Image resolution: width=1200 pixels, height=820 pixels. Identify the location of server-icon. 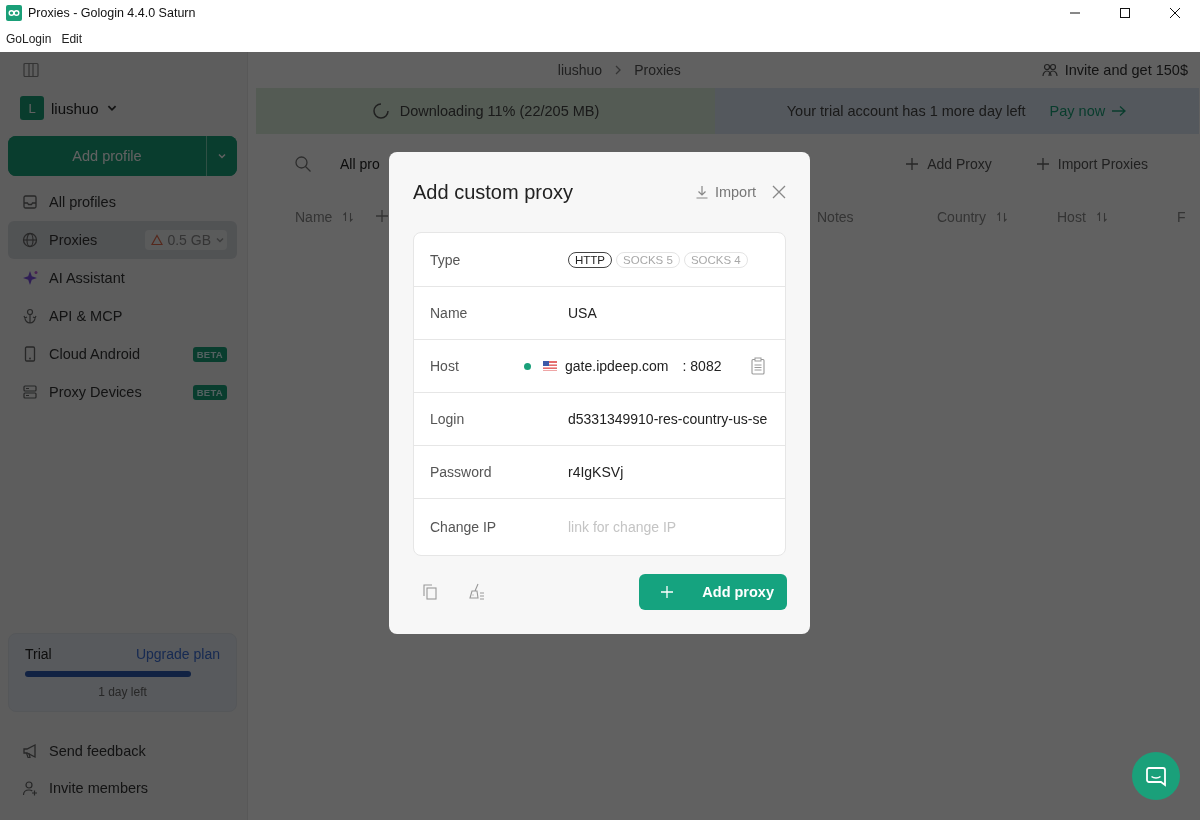
(30, 392).